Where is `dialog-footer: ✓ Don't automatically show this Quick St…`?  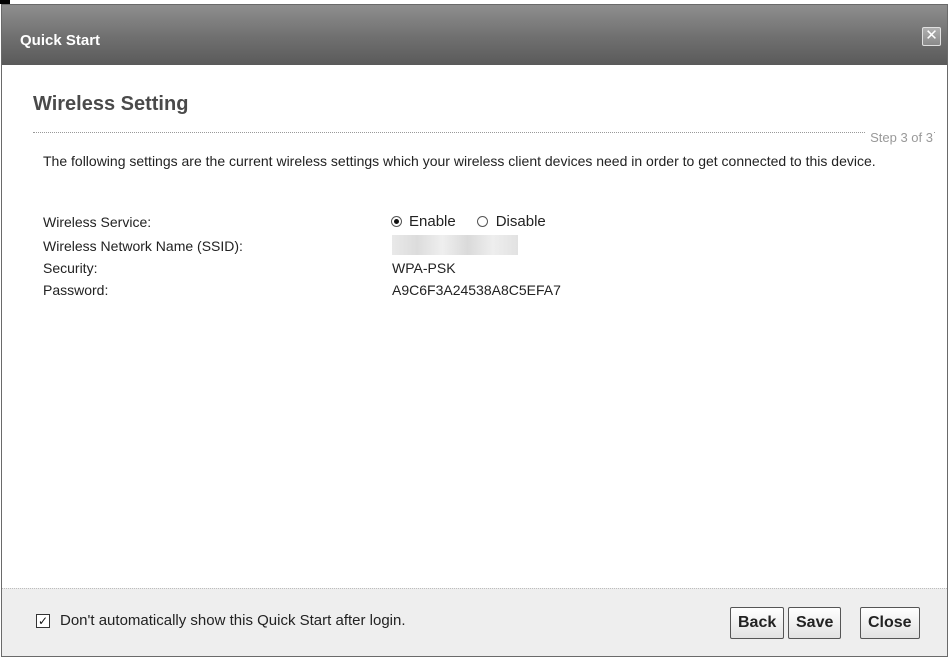 dialog-footer: ✓ Don't automatically show this Quick St… is located at coordinates (474, 622).